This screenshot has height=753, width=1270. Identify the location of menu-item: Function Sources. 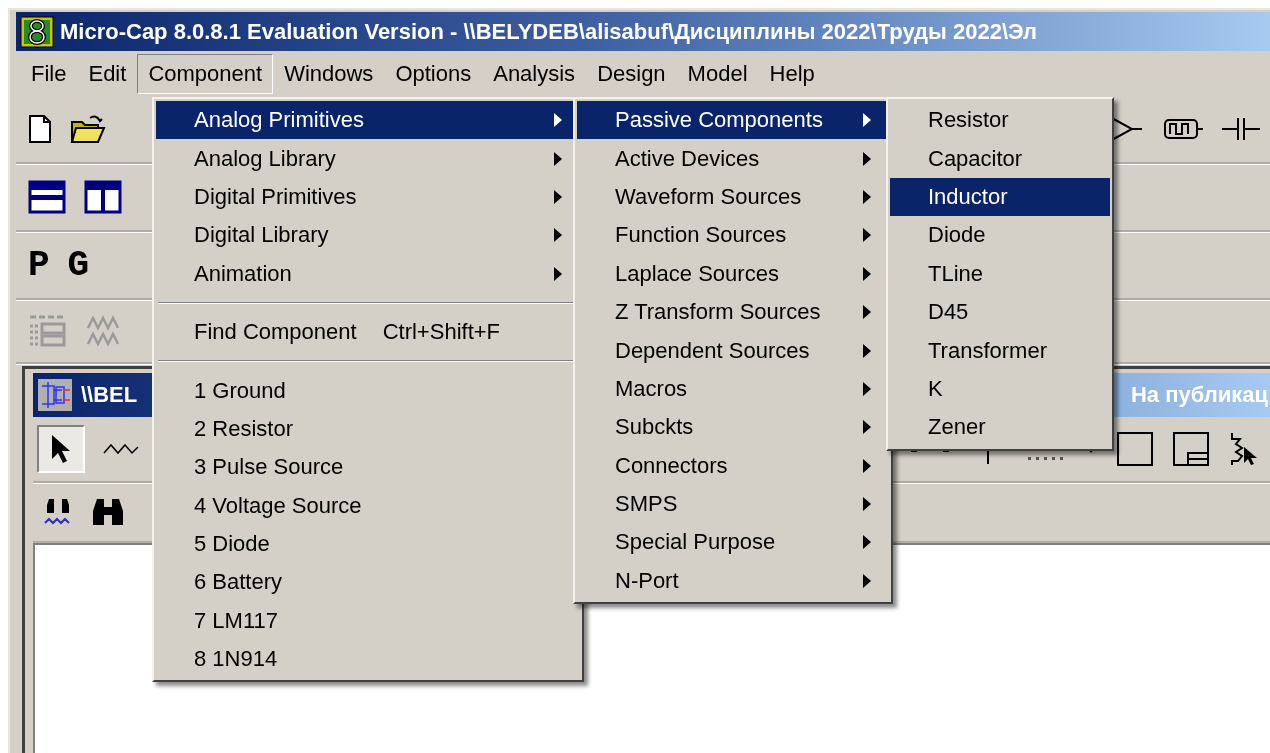
(733, 235).